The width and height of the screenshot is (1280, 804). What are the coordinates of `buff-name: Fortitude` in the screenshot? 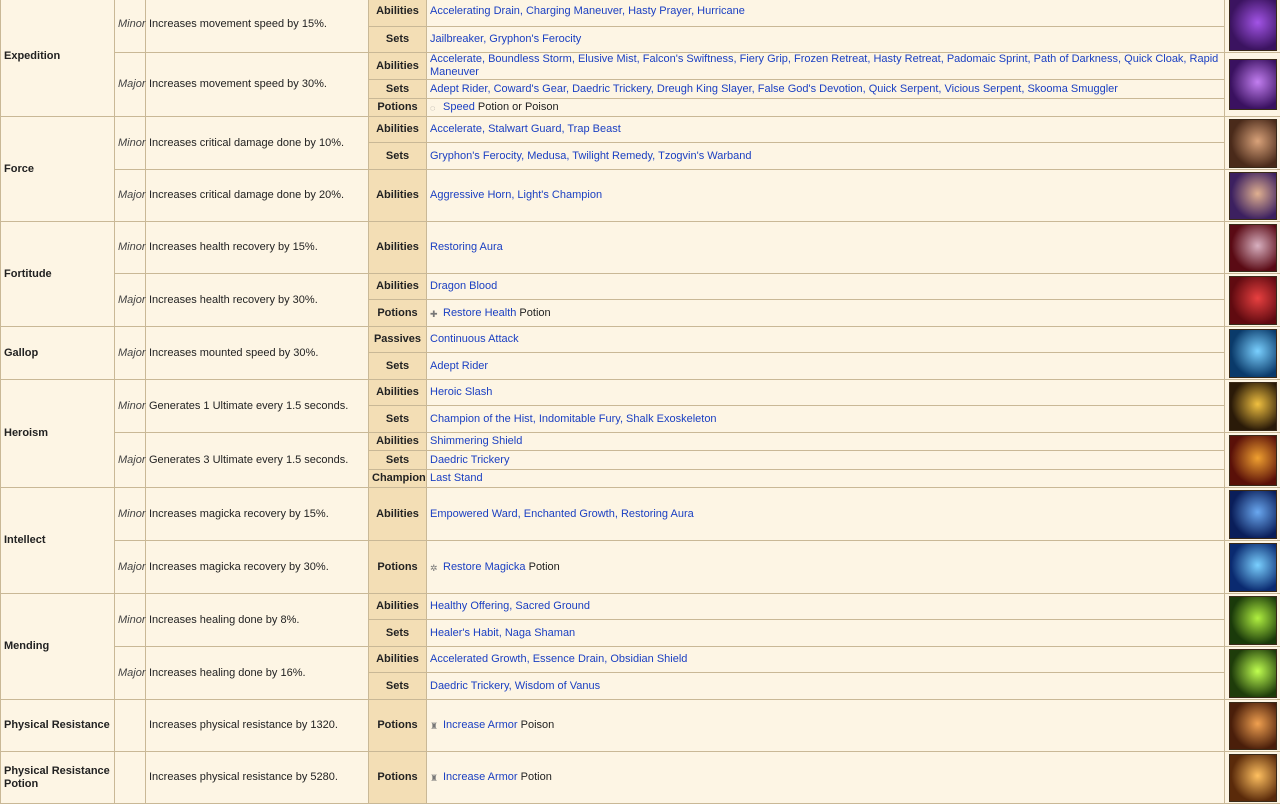 It's located at (58, 274).